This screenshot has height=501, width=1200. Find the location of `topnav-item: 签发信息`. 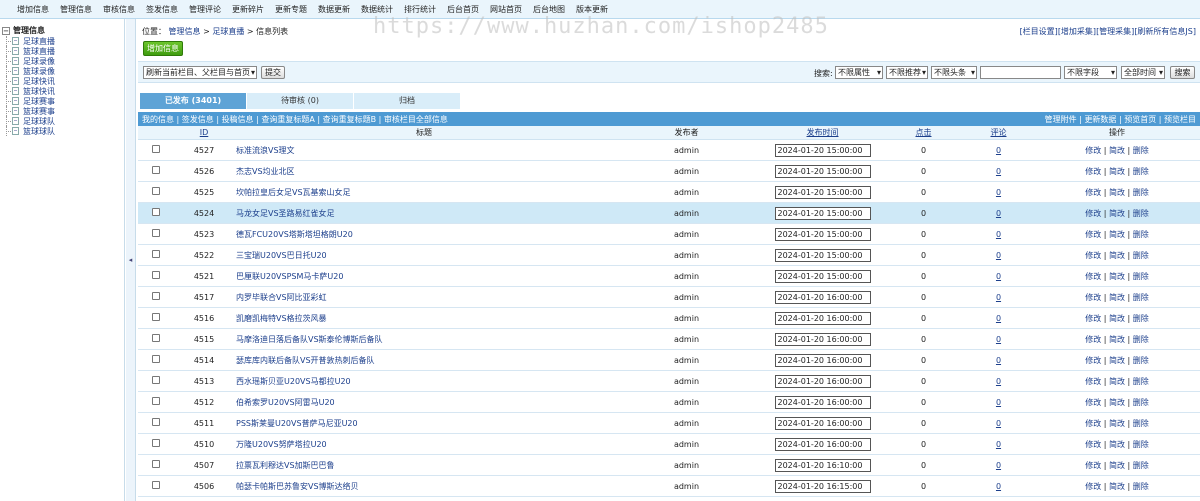

topnav-item: 签发信息 is located at coordinates (162, 9).